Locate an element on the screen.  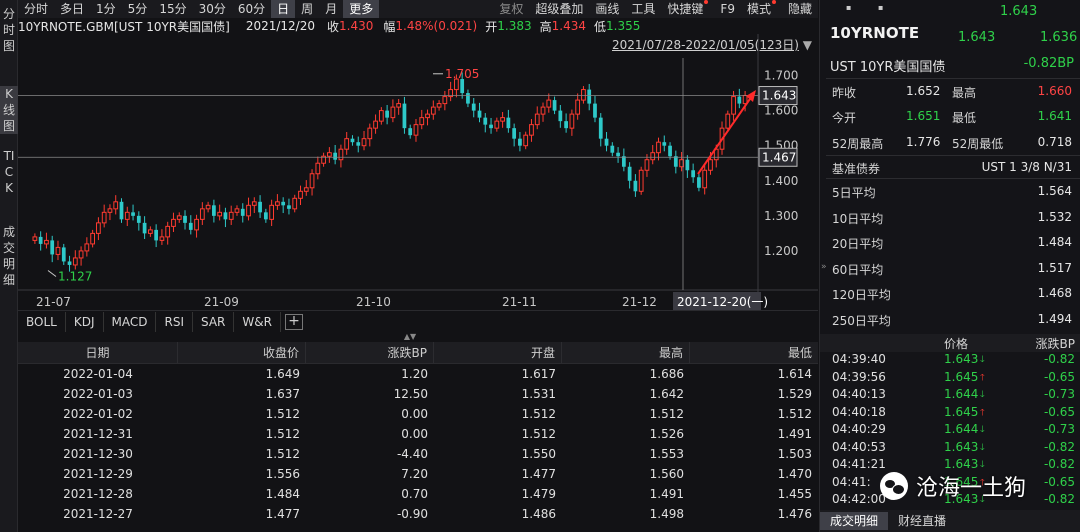
col-high: 最高 is located at coordinates (626, 352).